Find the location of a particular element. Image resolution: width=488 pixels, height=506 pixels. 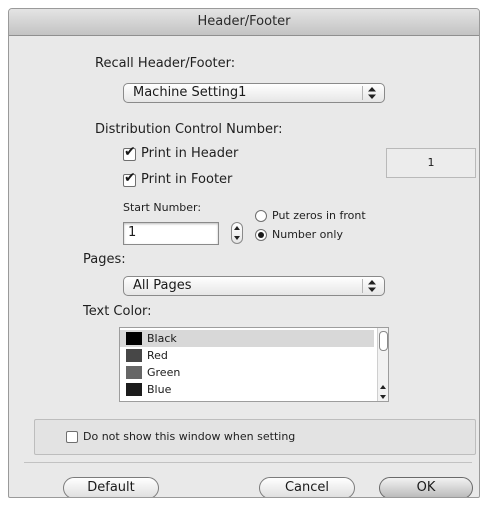

stepper-arrows-icon is located at coordinates (237, 233).